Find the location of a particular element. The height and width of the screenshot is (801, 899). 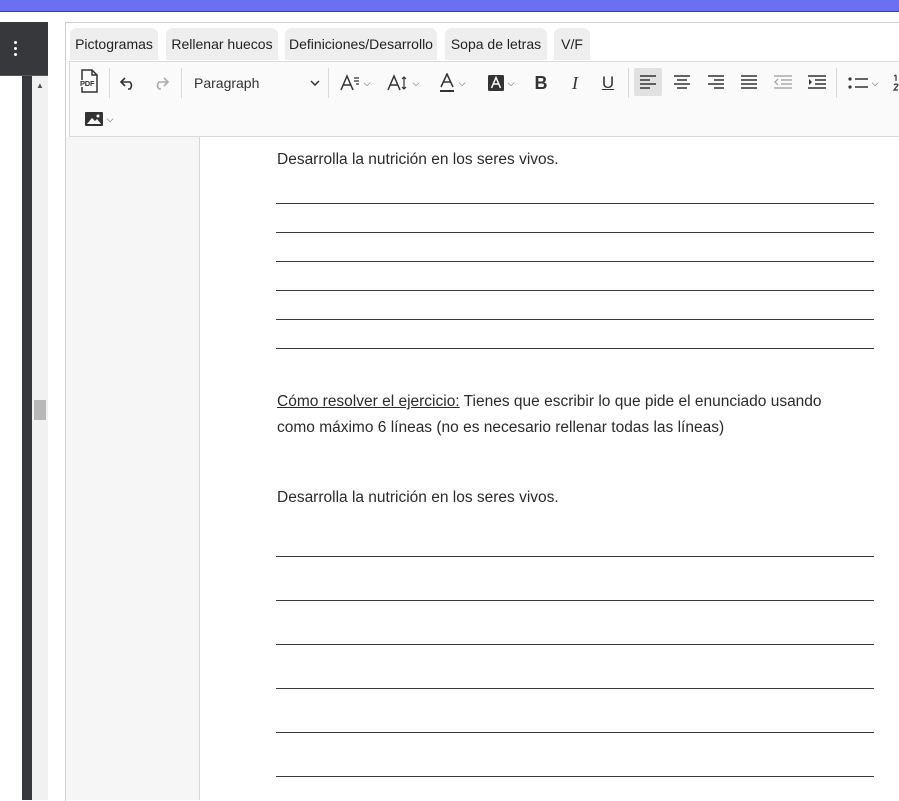

scroll-up-arrow-icon: ▲ is located at coordinates (40, 86).